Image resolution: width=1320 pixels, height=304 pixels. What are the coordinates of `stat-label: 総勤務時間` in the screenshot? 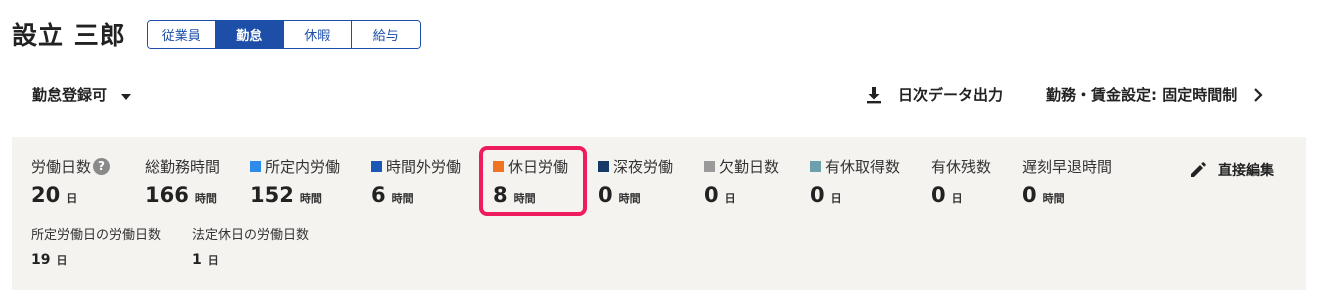 It's located at (183, 166).